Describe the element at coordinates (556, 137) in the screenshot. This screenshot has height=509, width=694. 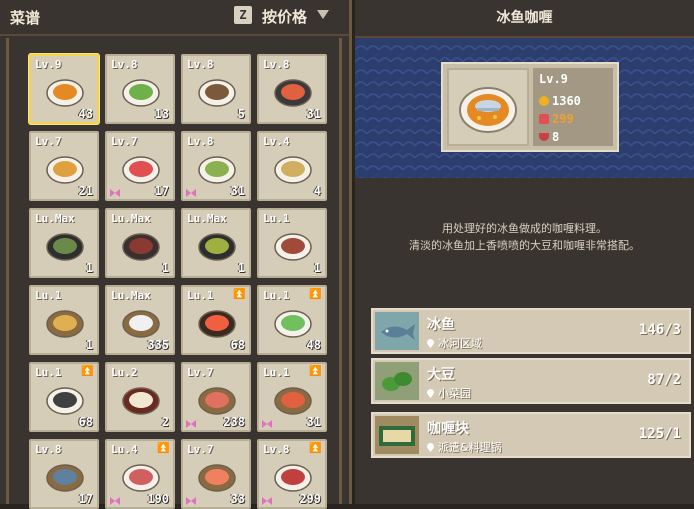
I see `dish-bowls-value: 8` at that location.